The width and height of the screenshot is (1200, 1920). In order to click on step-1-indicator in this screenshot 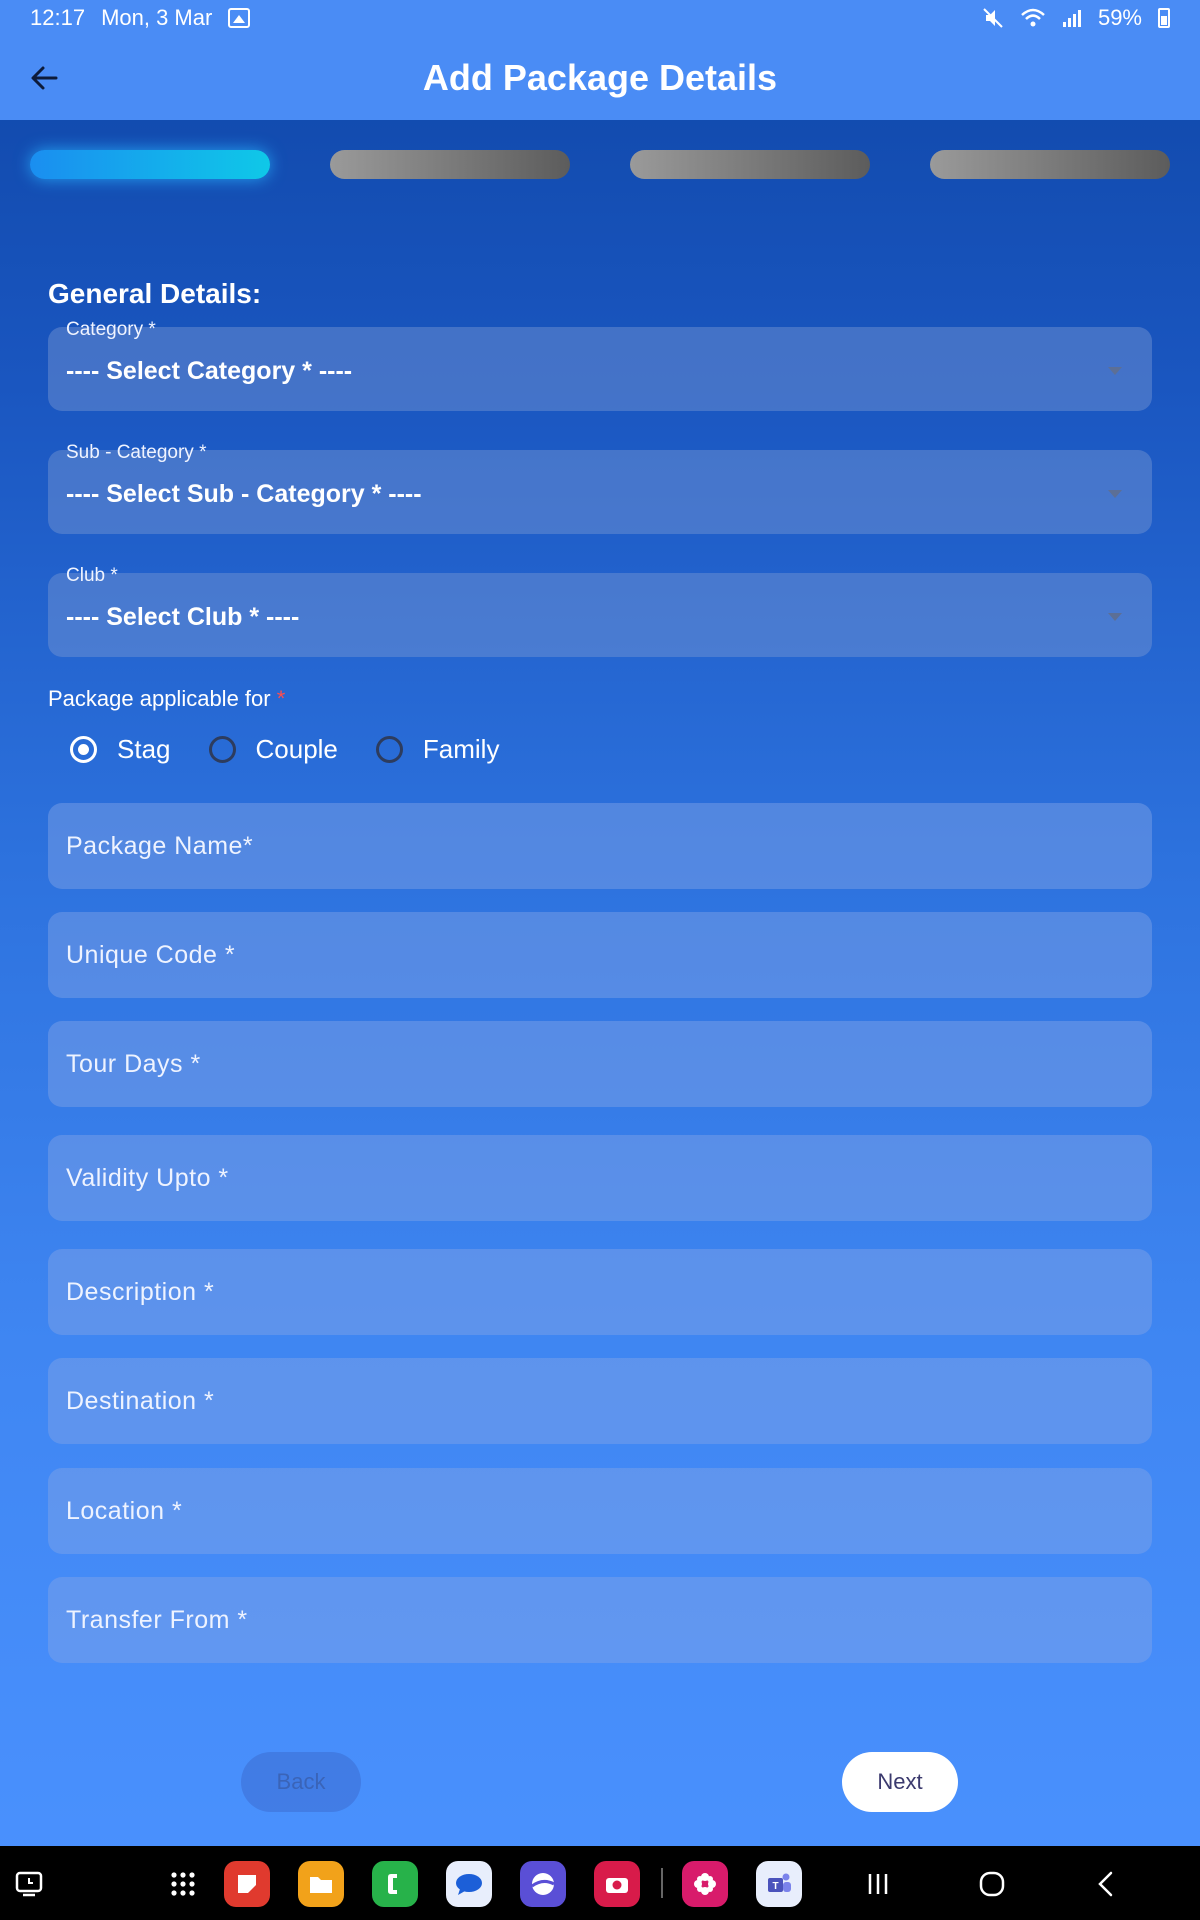, I will do `click(150, 164)`.